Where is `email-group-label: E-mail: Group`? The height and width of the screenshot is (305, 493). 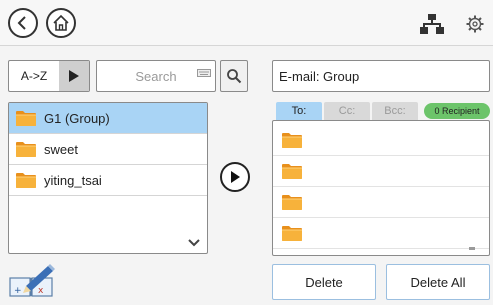 email-group-label: E-mail: Group is located at coordinates (319, 76).